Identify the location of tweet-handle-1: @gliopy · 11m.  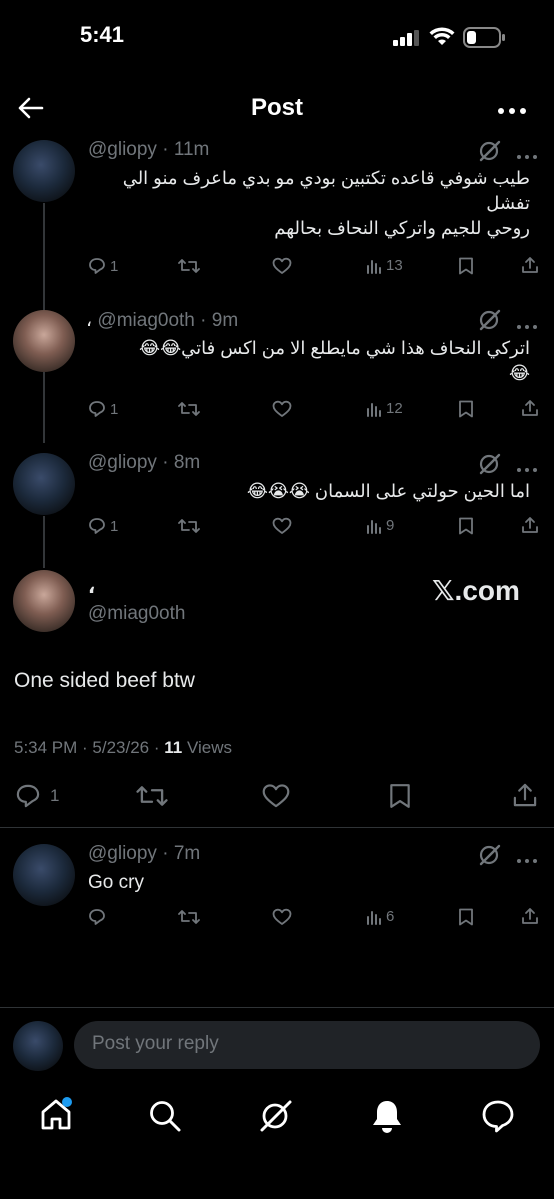
(148, 150).